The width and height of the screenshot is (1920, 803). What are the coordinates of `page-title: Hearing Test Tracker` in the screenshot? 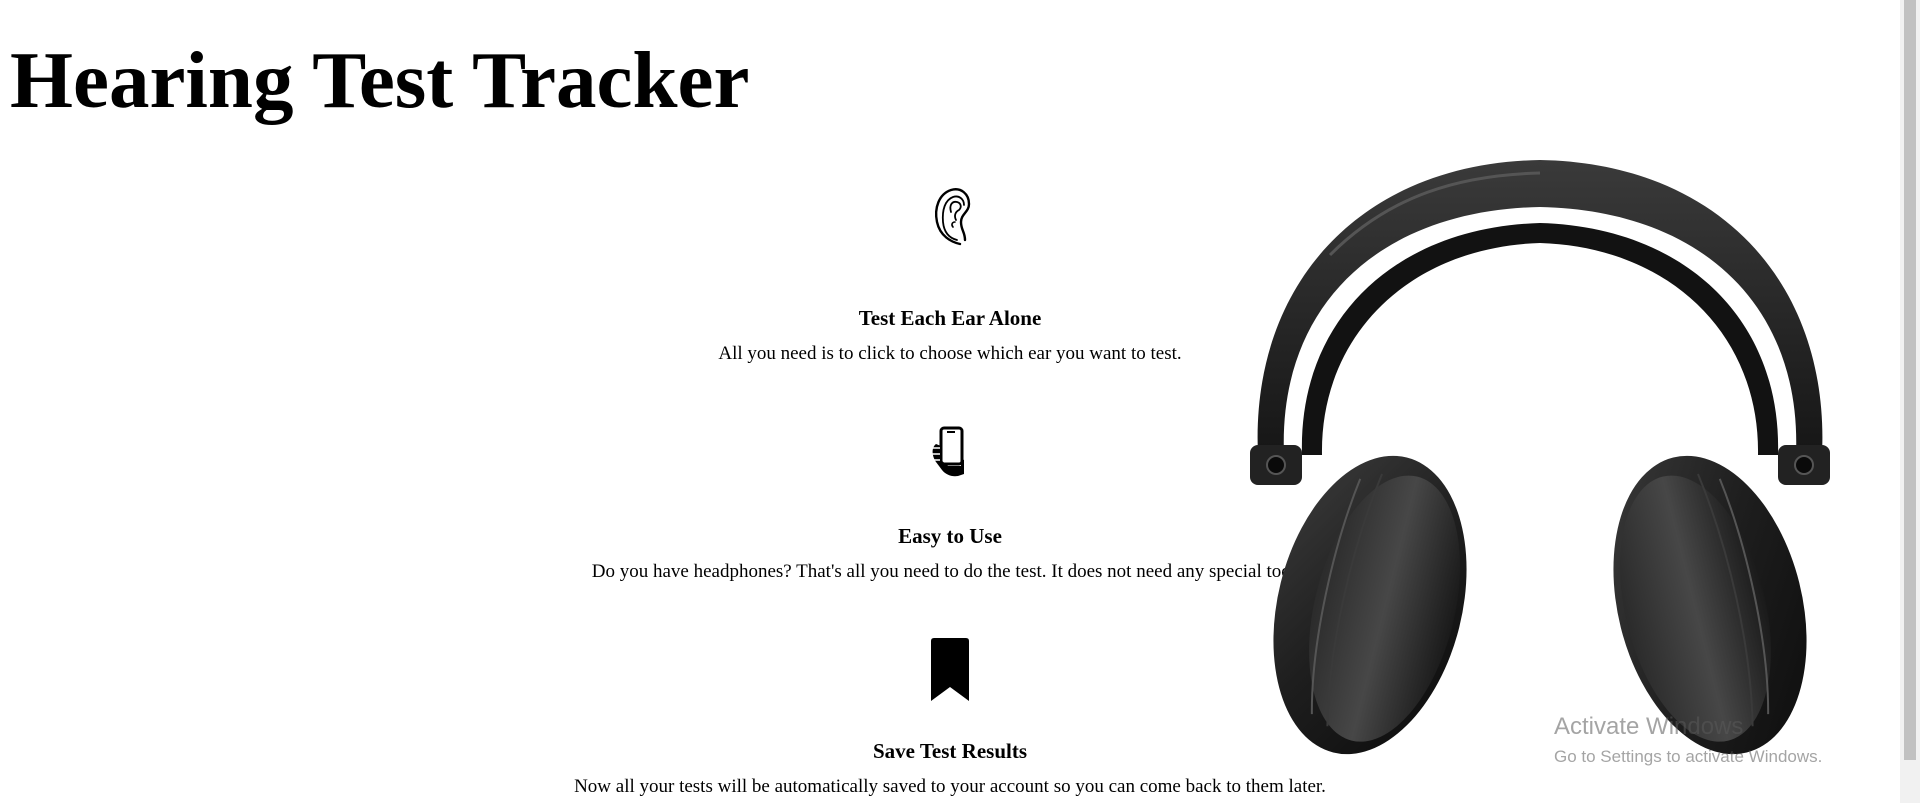 It's located at (380, 80).